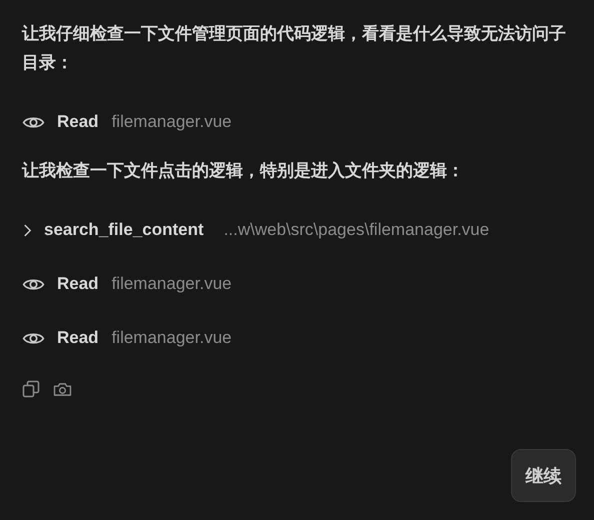 The image size is (594, 520). Describe the element at coordinates (27, 230) in the screenshot. I see `chevron-icon` at that location.